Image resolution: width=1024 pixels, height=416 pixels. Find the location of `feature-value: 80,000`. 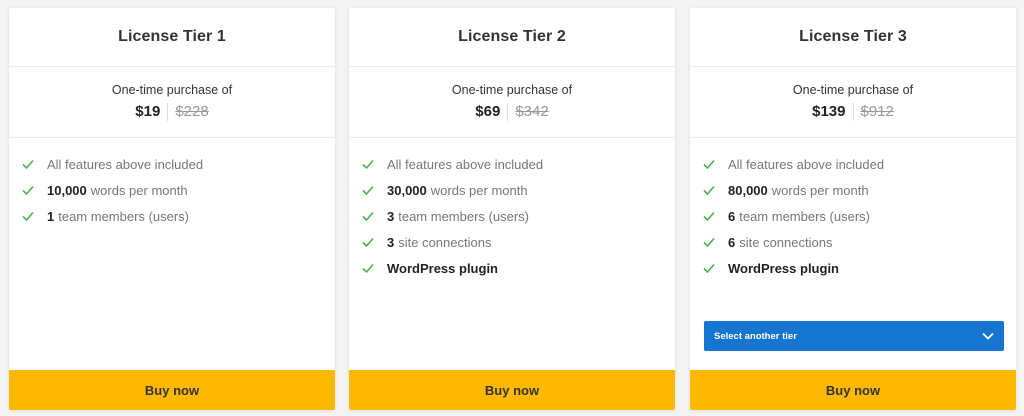

feature-value: 80,000 is located at coordinates (748, 190).